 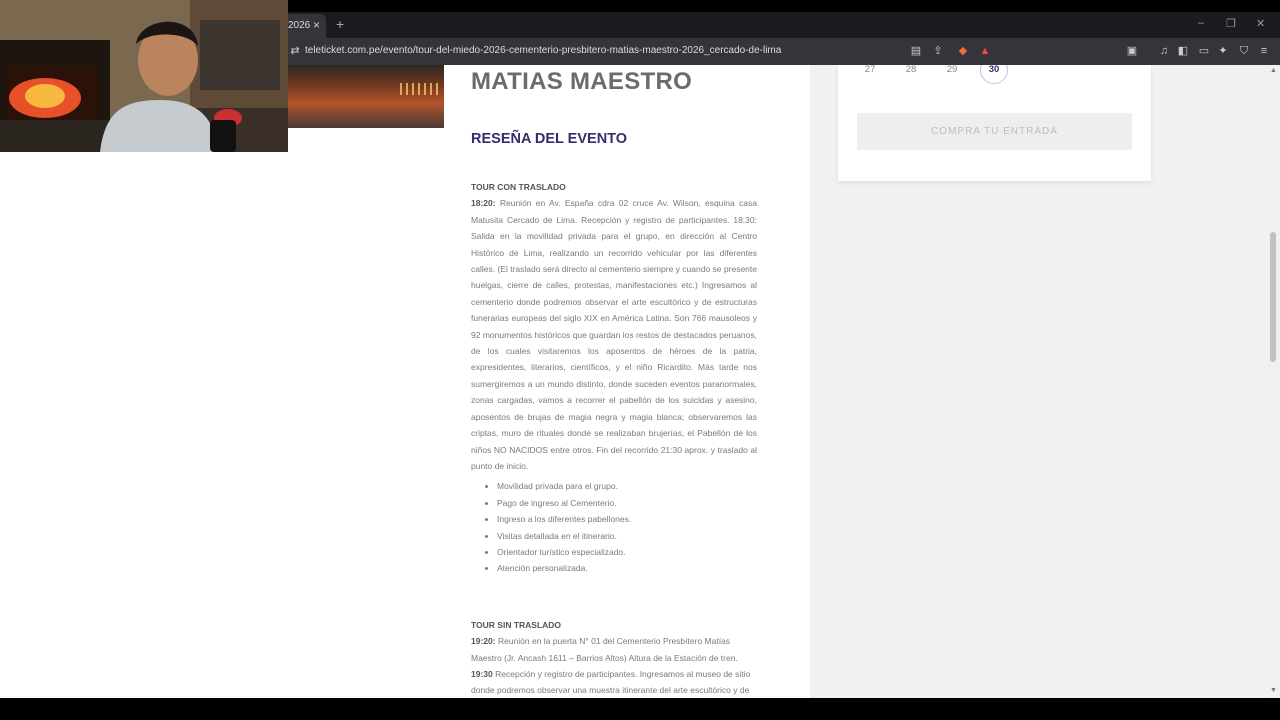 I want to click on list-item: Movilidad privada para el grupo., so click(x=627, y=486).